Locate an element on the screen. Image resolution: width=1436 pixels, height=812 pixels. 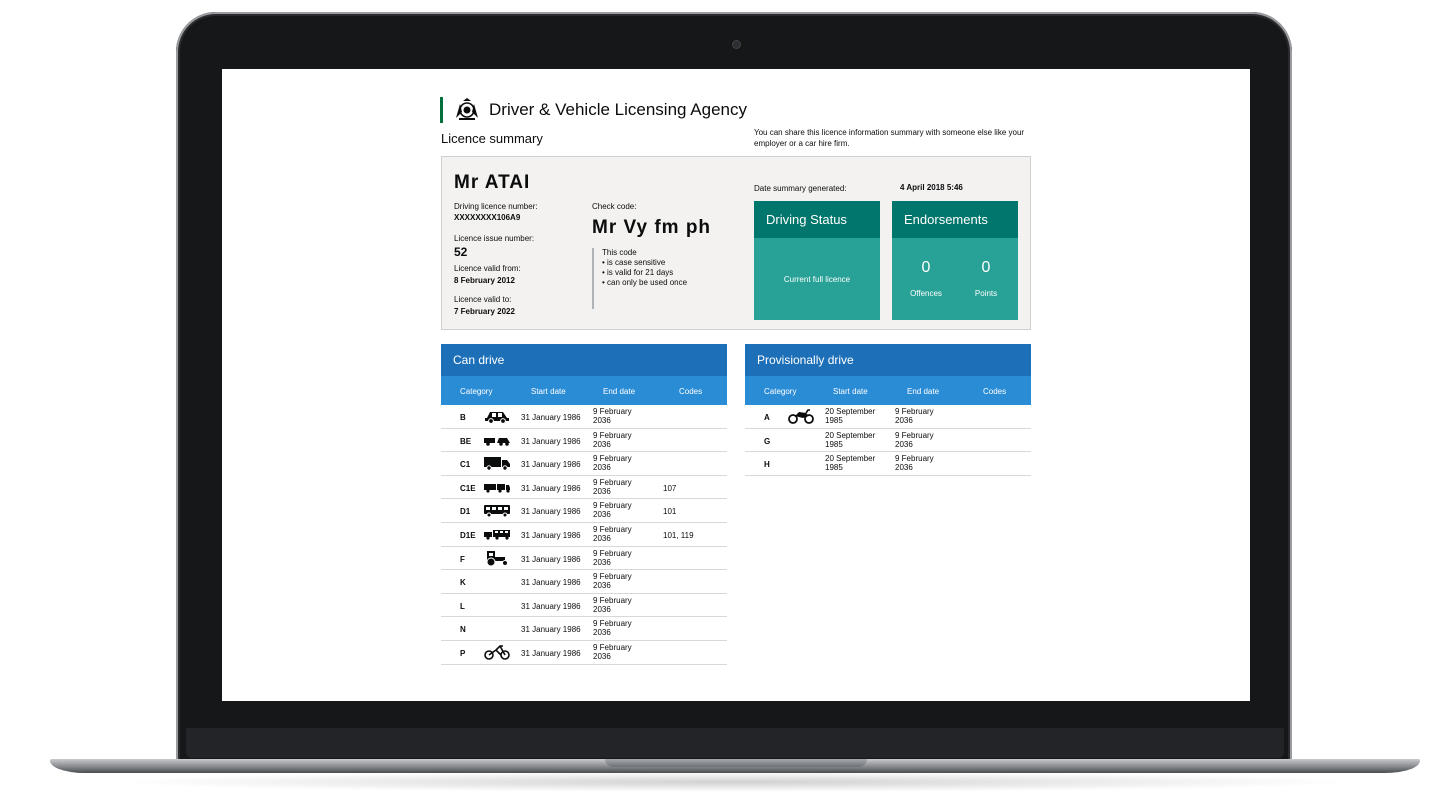
category-cell: B is located at coordinates (463, 417).